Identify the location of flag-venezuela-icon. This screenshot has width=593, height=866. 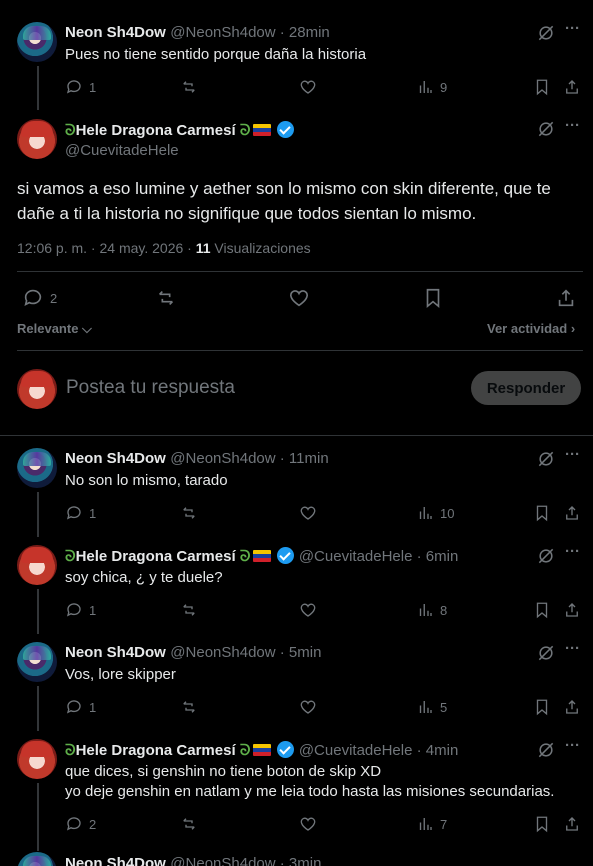
(262, 556).